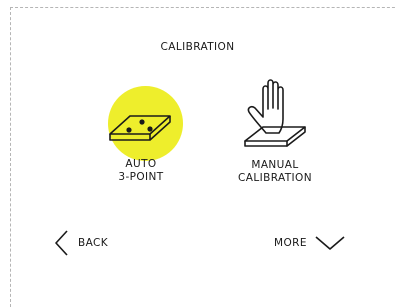 Image resolution: width=395 pixels, height=307 pixels. I want to click on bed-probe-icon, so click(140, 128).